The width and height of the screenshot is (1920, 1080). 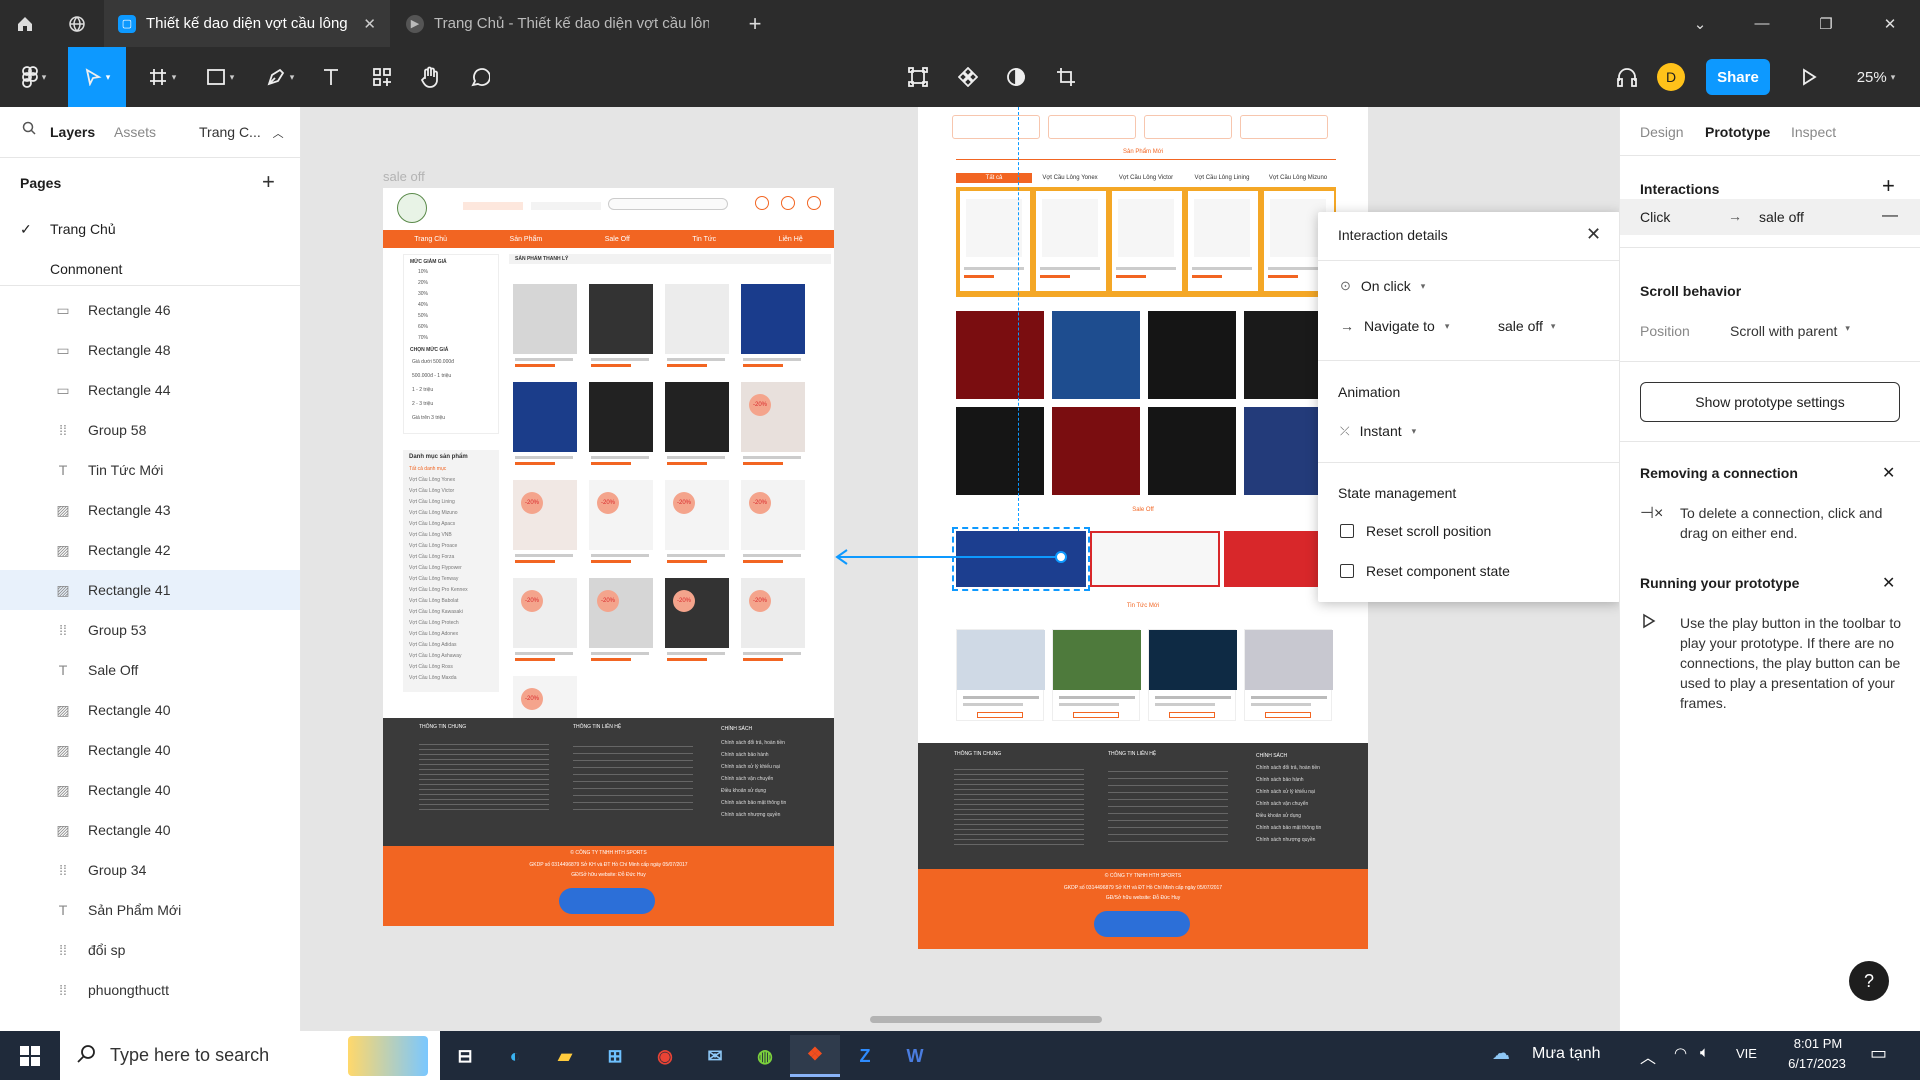 I want to click on share-button: Share, so click(x=1738, y=77).